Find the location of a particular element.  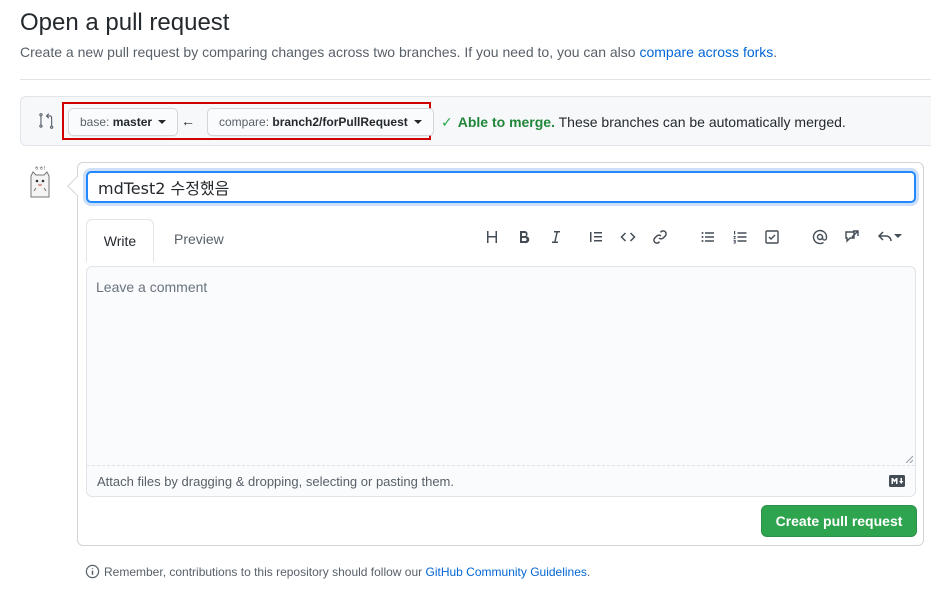

base-branch-value: master is located at coordinates (132, 122).